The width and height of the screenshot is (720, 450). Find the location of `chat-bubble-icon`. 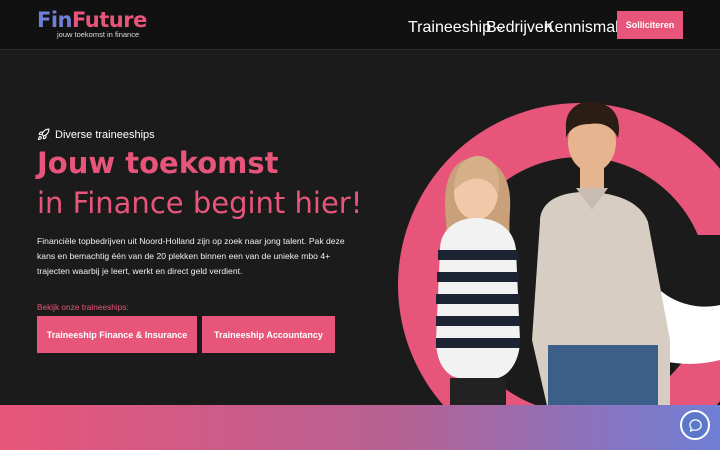

chat-bubble-icon is located at coordinates (695, 425).